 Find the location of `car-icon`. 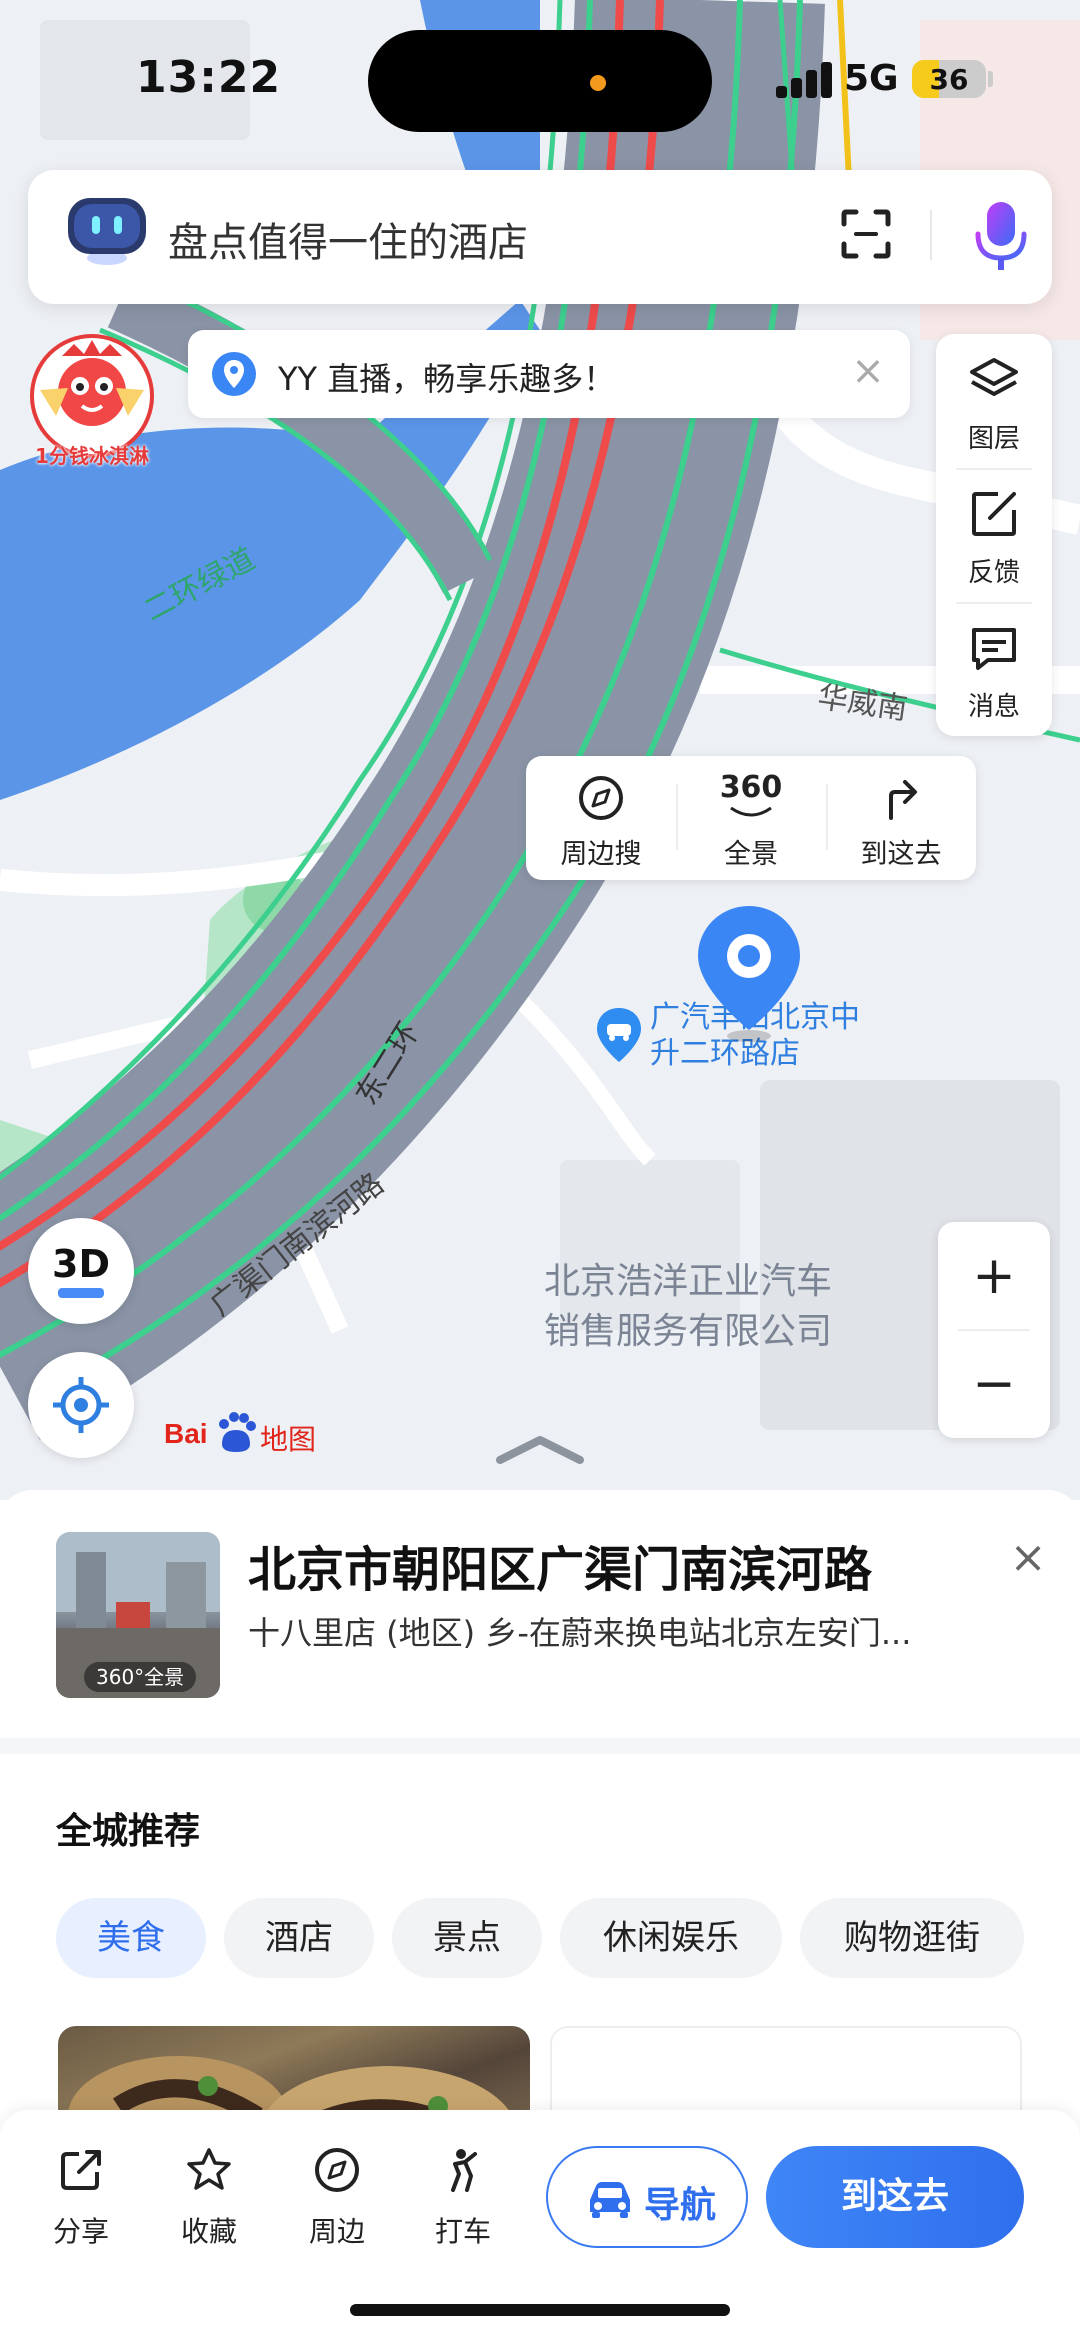

car-icon is located at coordinates (610, 2200).